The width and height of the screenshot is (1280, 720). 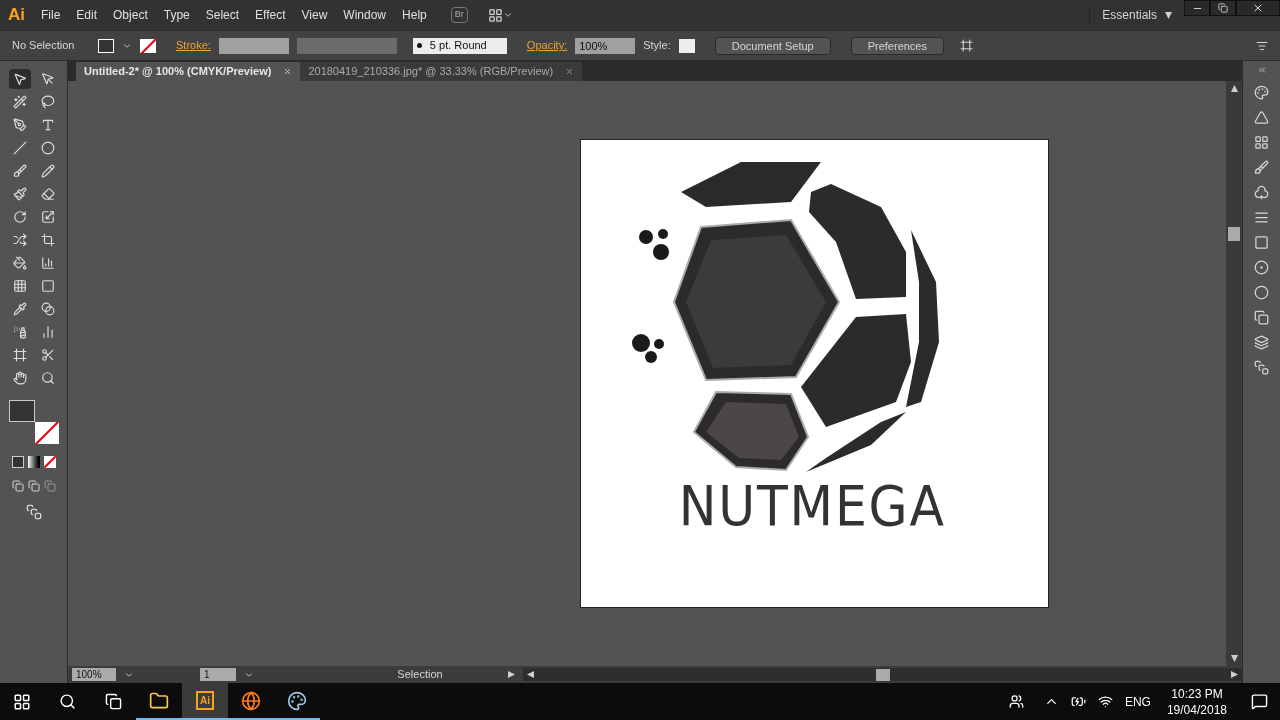 What do you see at coordinates (420, 675) in the screenshot?
I see `current-tool-label: Selection` at bounding box center [420, 675].